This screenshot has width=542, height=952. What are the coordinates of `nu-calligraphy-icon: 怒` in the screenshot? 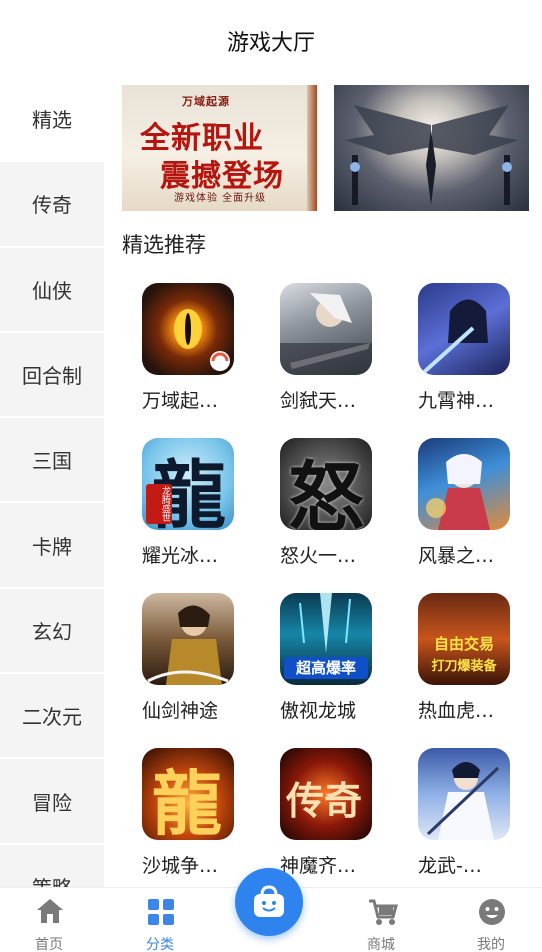 It's located at (326, 484).